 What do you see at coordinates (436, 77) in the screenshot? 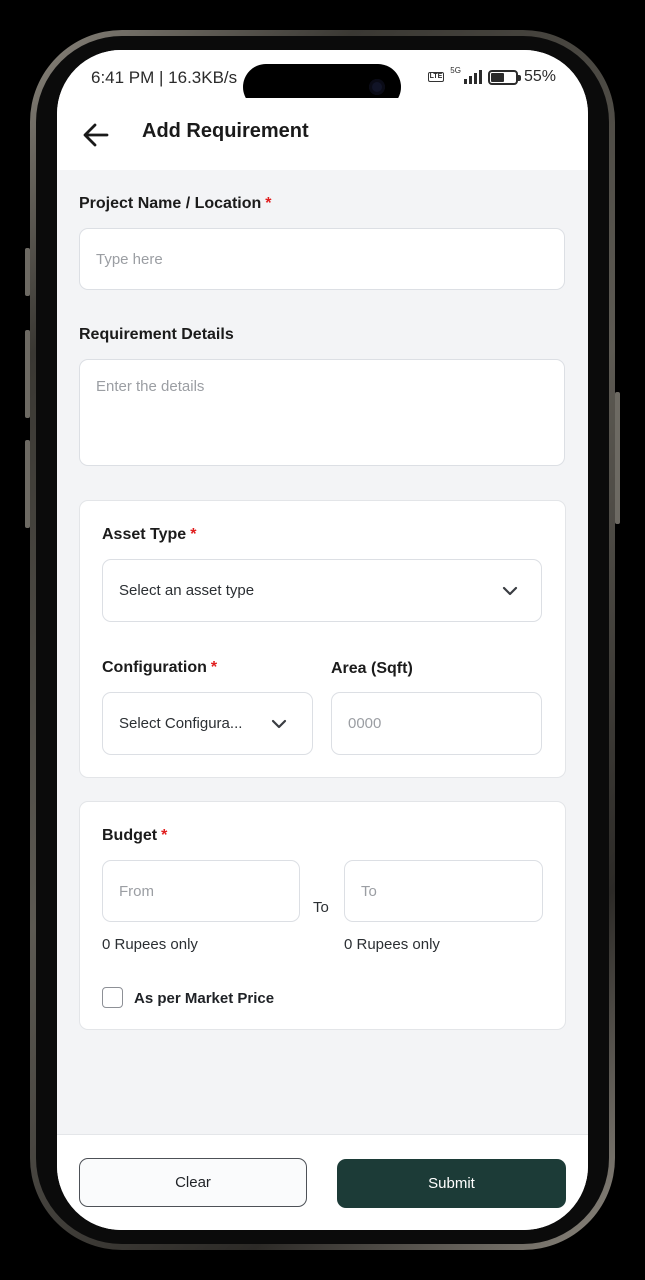
I see `volte-icon: LTE` at bounding box center [436, 77].